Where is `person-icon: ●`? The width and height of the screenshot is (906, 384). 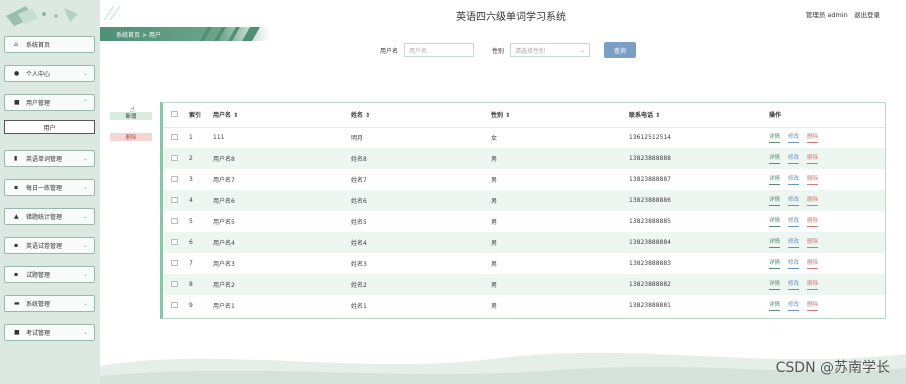
person-icon: ● is located at coordinates (17, 73).